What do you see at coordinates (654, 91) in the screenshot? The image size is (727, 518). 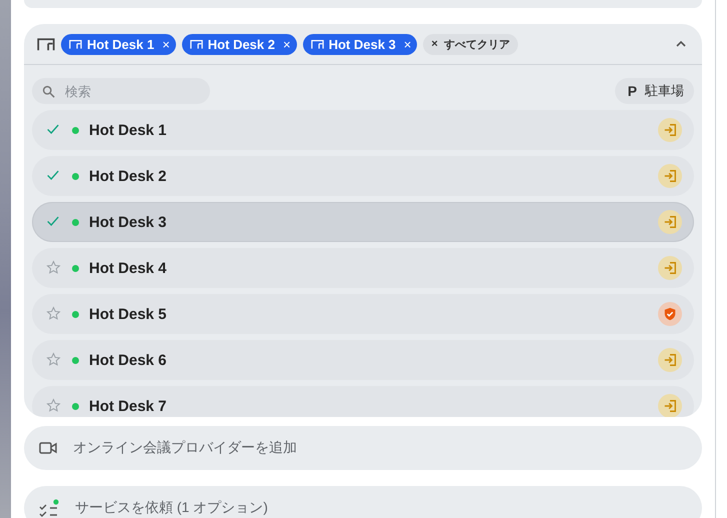 I see `parking-button: P 駐車場` at bounding box center [654, 91].